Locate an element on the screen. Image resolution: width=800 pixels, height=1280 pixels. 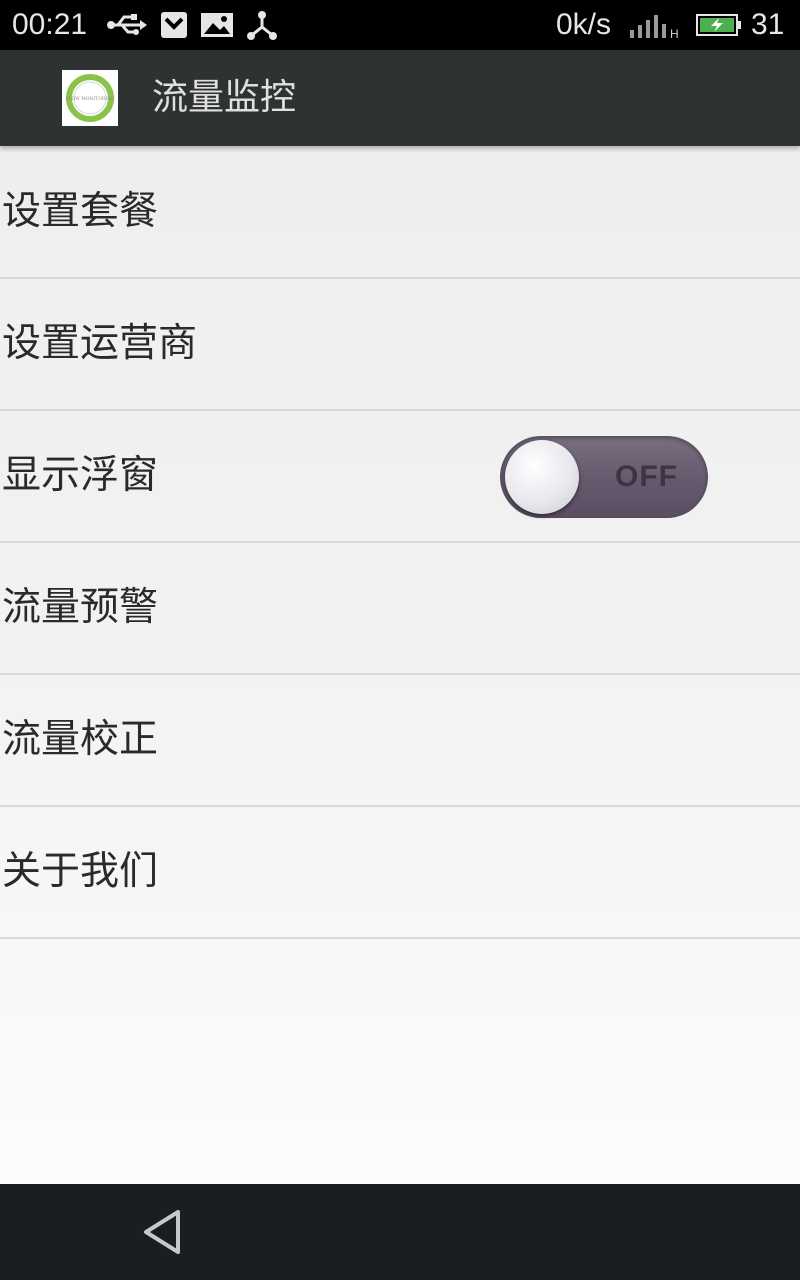
list-item-set-package: 设置套餐 is located at coordinates (400, 212).